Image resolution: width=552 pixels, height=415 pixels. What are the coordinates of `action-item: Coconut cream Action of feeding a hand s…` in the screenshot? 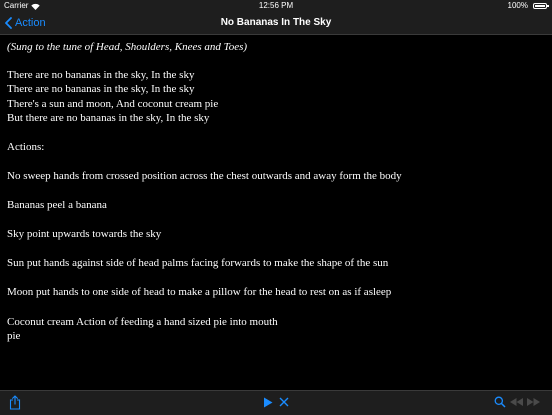 It's located at (277, 329).